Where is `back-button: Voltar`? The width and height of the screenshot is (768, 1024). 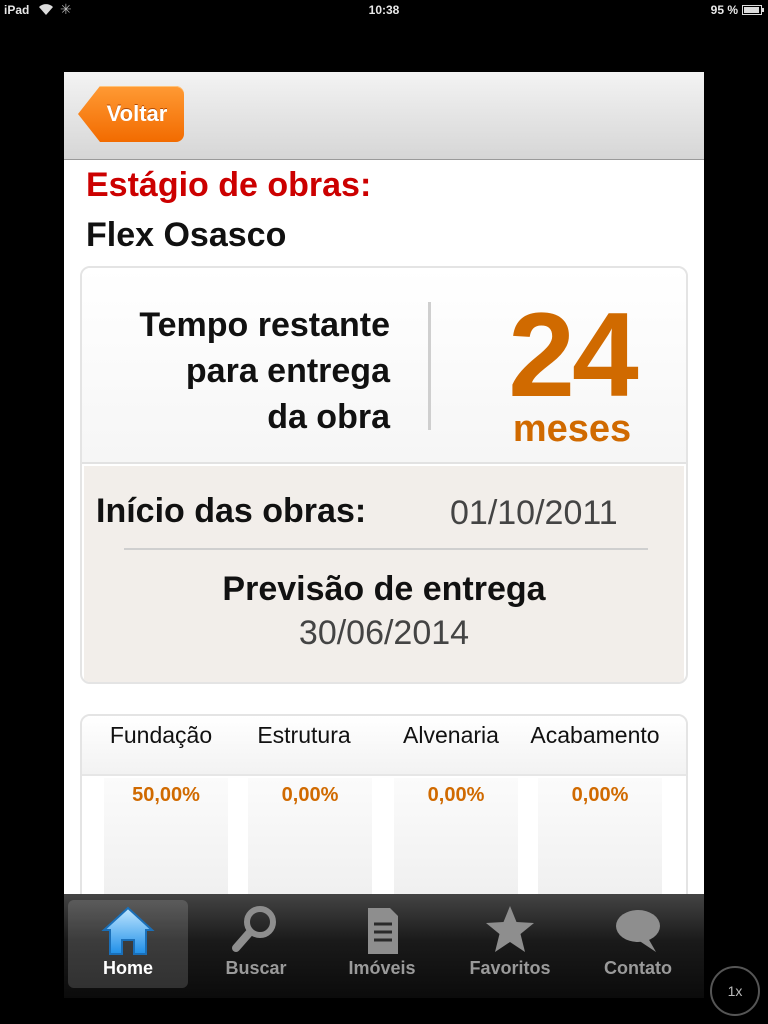
back-button: Voltar is located at coordinates (131, 114).